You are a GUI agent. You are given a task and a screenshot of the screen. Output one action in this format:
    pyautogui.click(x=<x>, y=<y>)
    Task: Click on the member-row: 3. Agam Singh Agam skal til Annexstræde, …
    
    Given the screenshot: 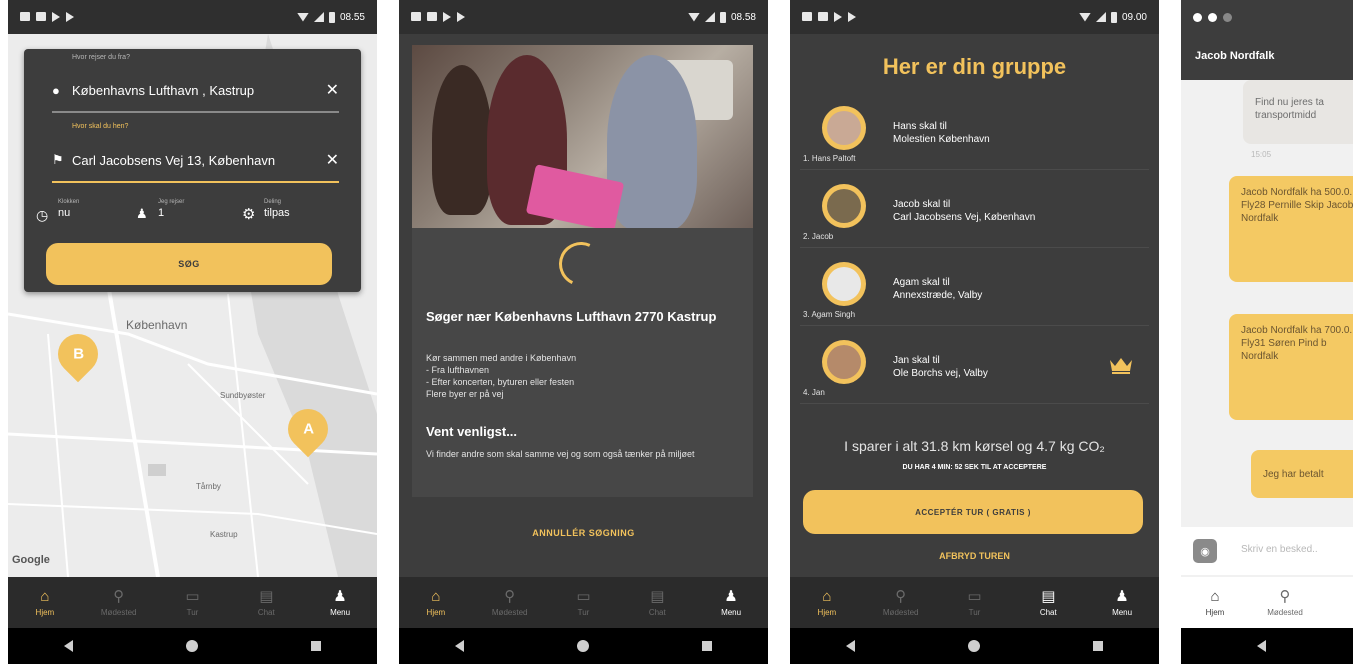 What is the action you would take?
    pyautogui.click(x=974, y=290)
    